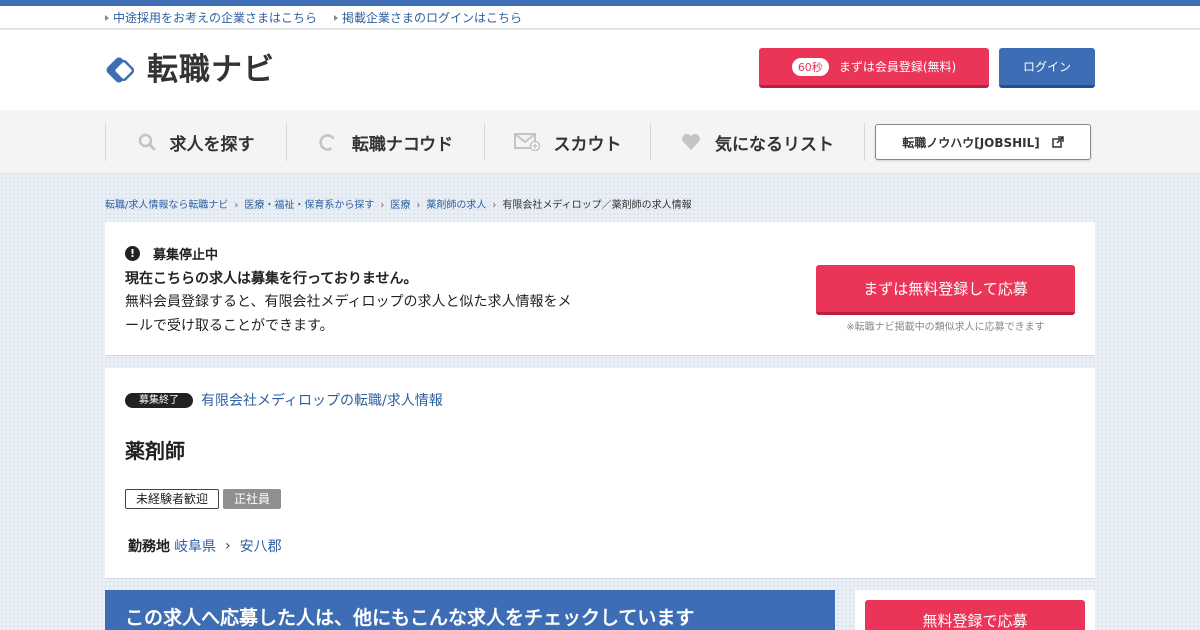 The image size is (1200, 630). What do you see at coordinates (155, 451) in the screenshot?
I see `job-title: 薬剤師` at bounding box center [155, 451].